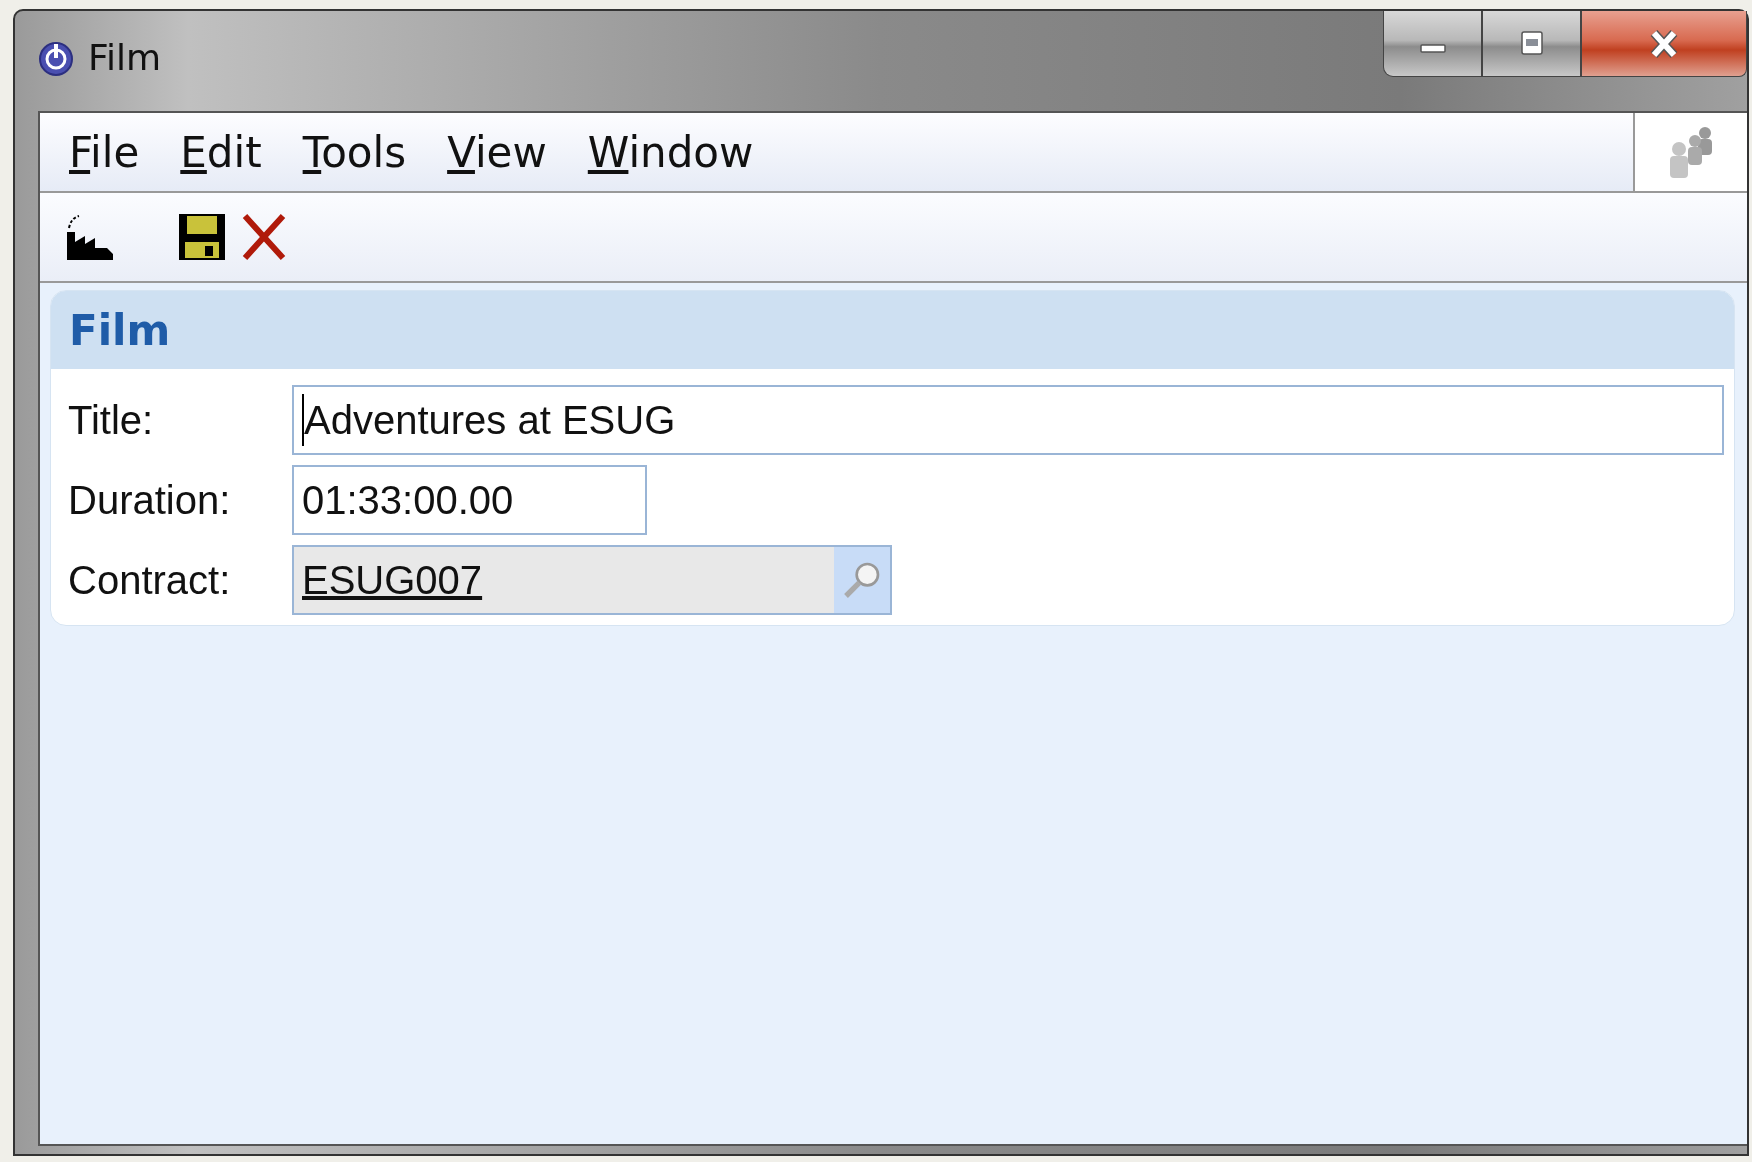 The width and height of the screenshot is (1752, 1162). Describe the element at coordinates (150, 580) in the screenshot. I see `field-label: Contract:` at that location.